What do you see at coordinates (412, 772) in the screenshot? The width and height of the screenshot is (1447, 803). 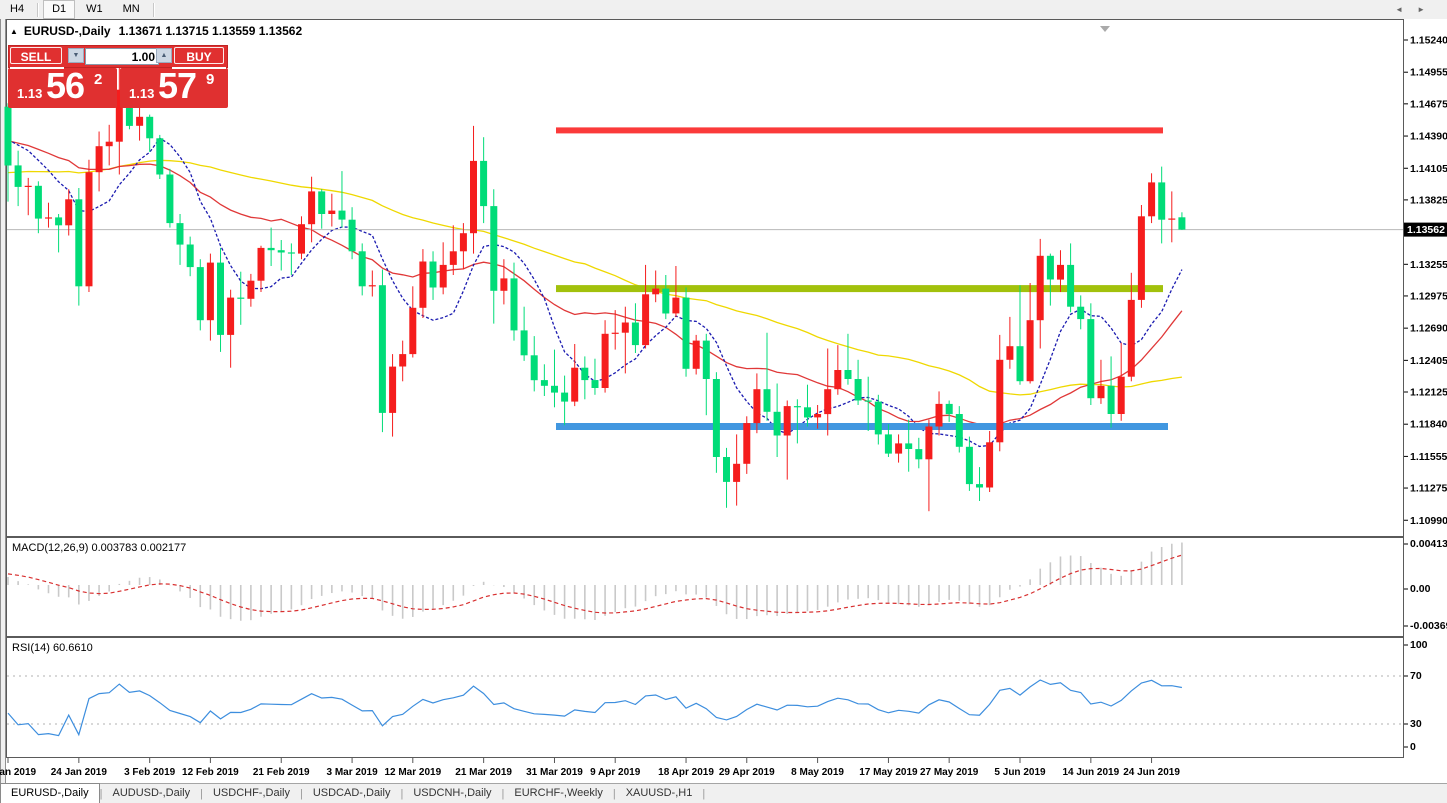 I see `date-axis-label: 12 Mar 2019` at bounding box center [412, 772].